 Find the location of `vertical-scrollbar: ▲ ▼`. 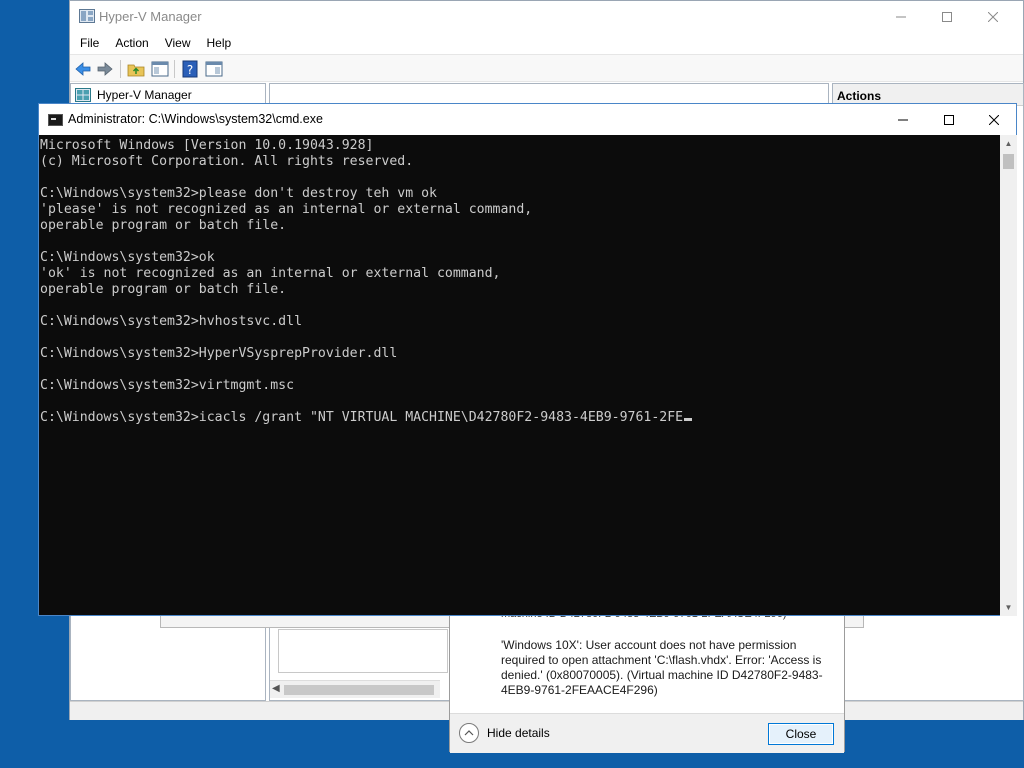

vertical-scrollbar: ▲ ▼ is located at coordinates (1008, 375).